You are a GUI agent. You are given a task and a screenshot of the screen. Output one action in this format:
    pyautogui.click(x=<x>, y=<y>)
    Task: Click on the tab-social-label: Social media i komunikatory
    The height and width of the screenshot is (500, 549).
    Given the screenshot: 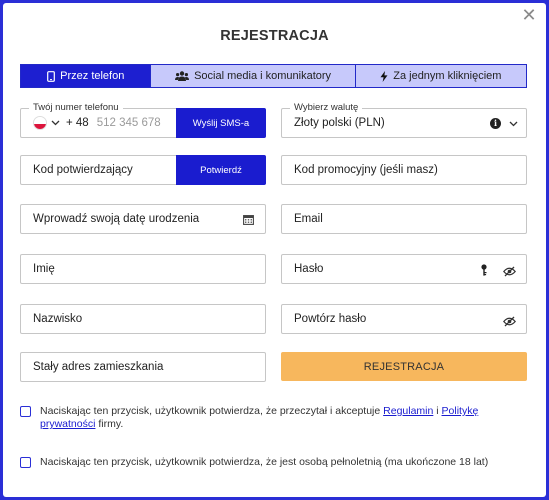 What is the action you would take?
    pyautogui.click(x=263, y=76)
    